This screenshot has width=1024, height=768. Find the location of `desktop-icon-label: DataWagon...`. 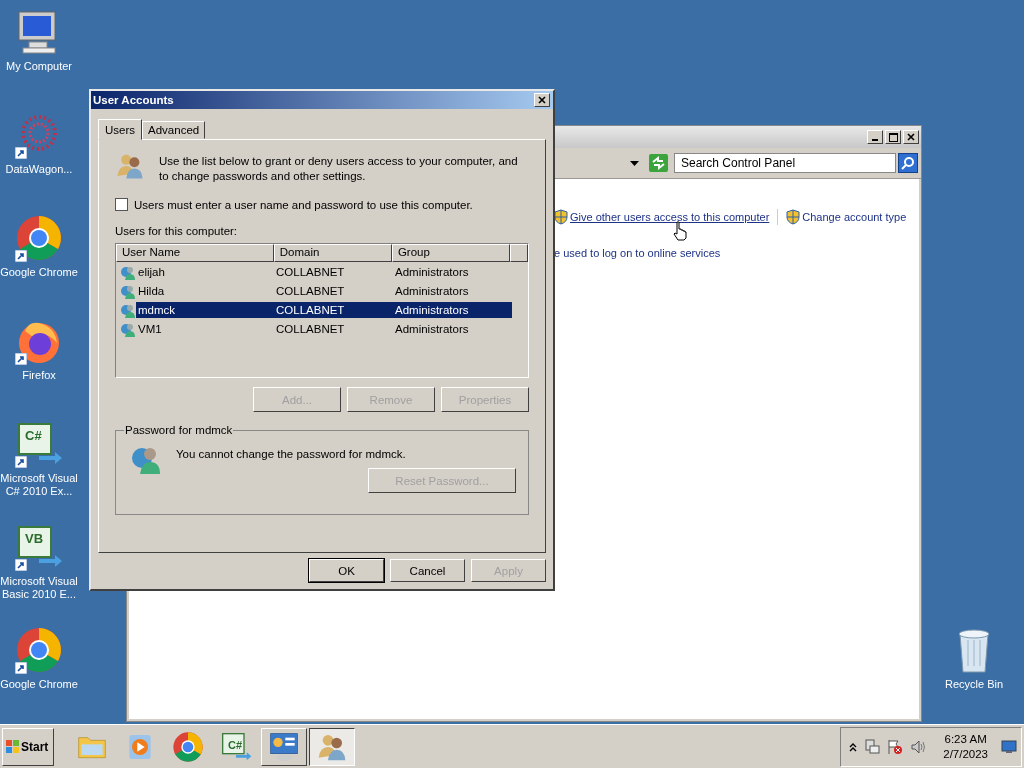

desktop-icon-label: DataWagon... is located at coordinates (39, 169).